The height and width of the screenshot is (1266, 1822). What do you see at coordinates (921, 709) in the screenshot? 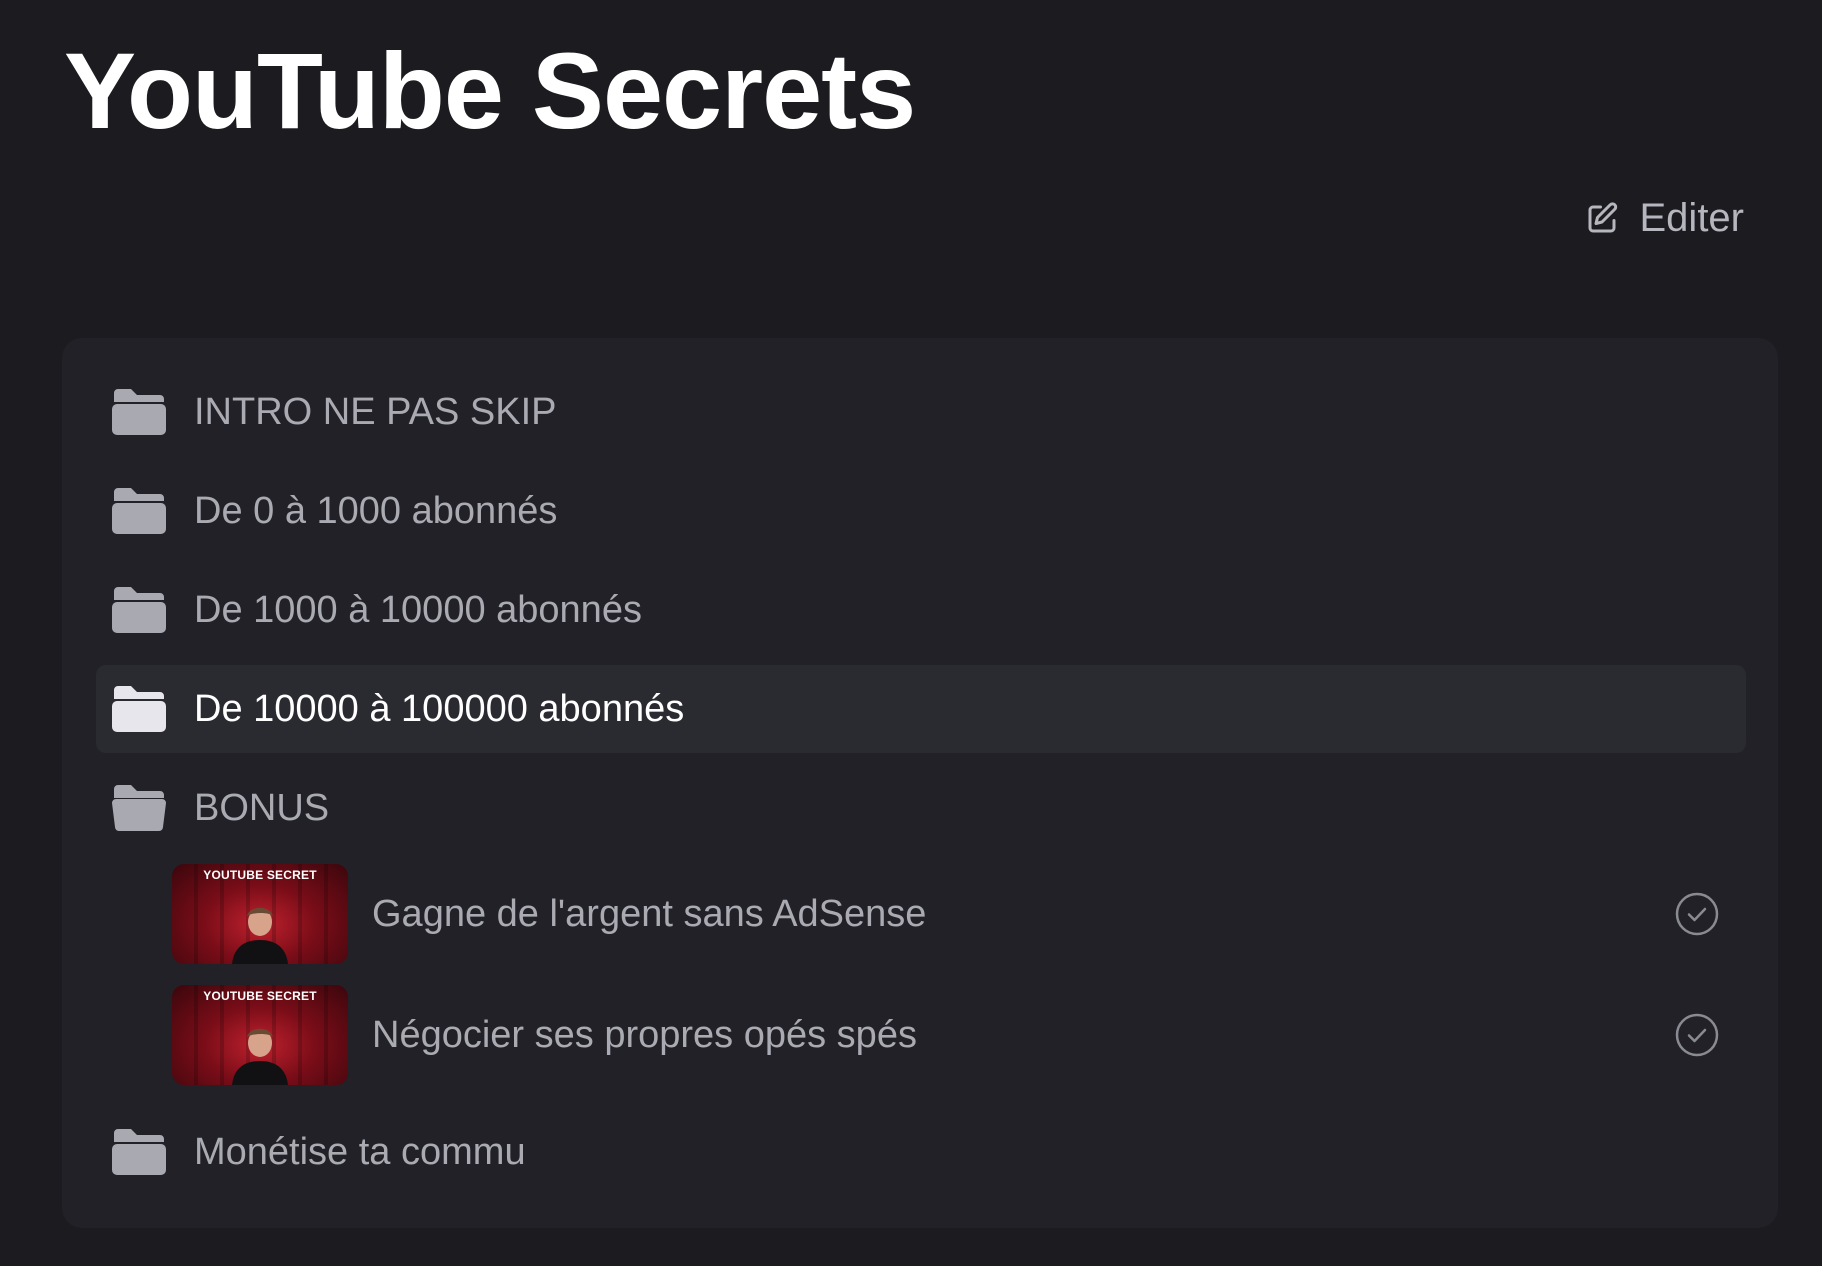
I see `folder-10000-100000: De 10000 à 100000 abonnés` at bounding box center [921, 709].